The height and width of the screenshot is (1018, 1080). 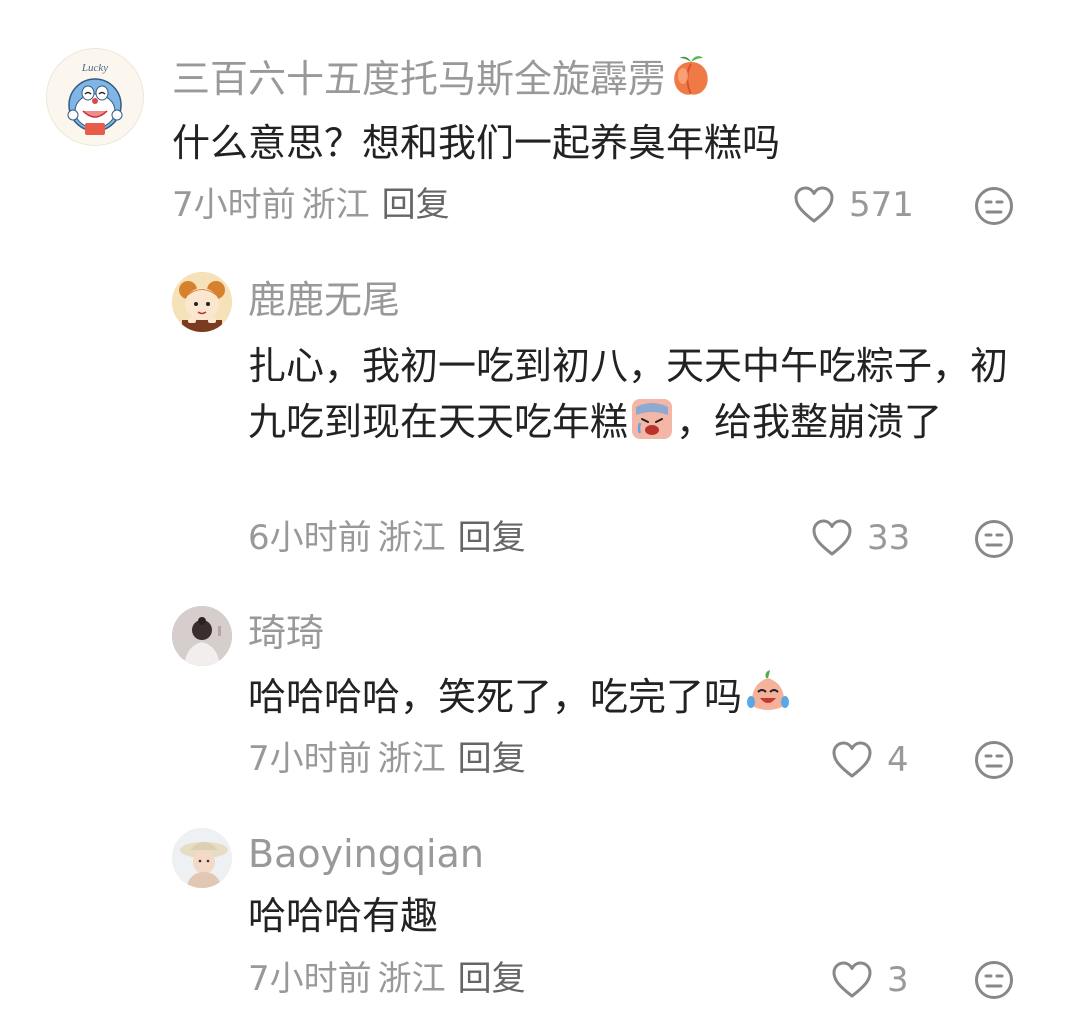 What do you see at coordinates (889, 538) in the screenshot?
I see `like-count: 33` at bounding box center [889, 538].